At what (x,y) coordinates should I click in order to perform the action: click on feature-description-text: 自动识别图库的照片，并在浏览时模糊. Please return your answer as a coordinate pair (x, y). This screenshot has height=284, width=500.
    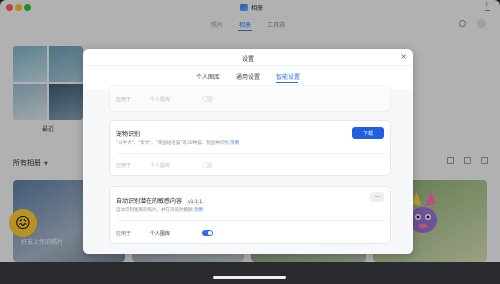
    Looking at the image, I should click on (154, 210).